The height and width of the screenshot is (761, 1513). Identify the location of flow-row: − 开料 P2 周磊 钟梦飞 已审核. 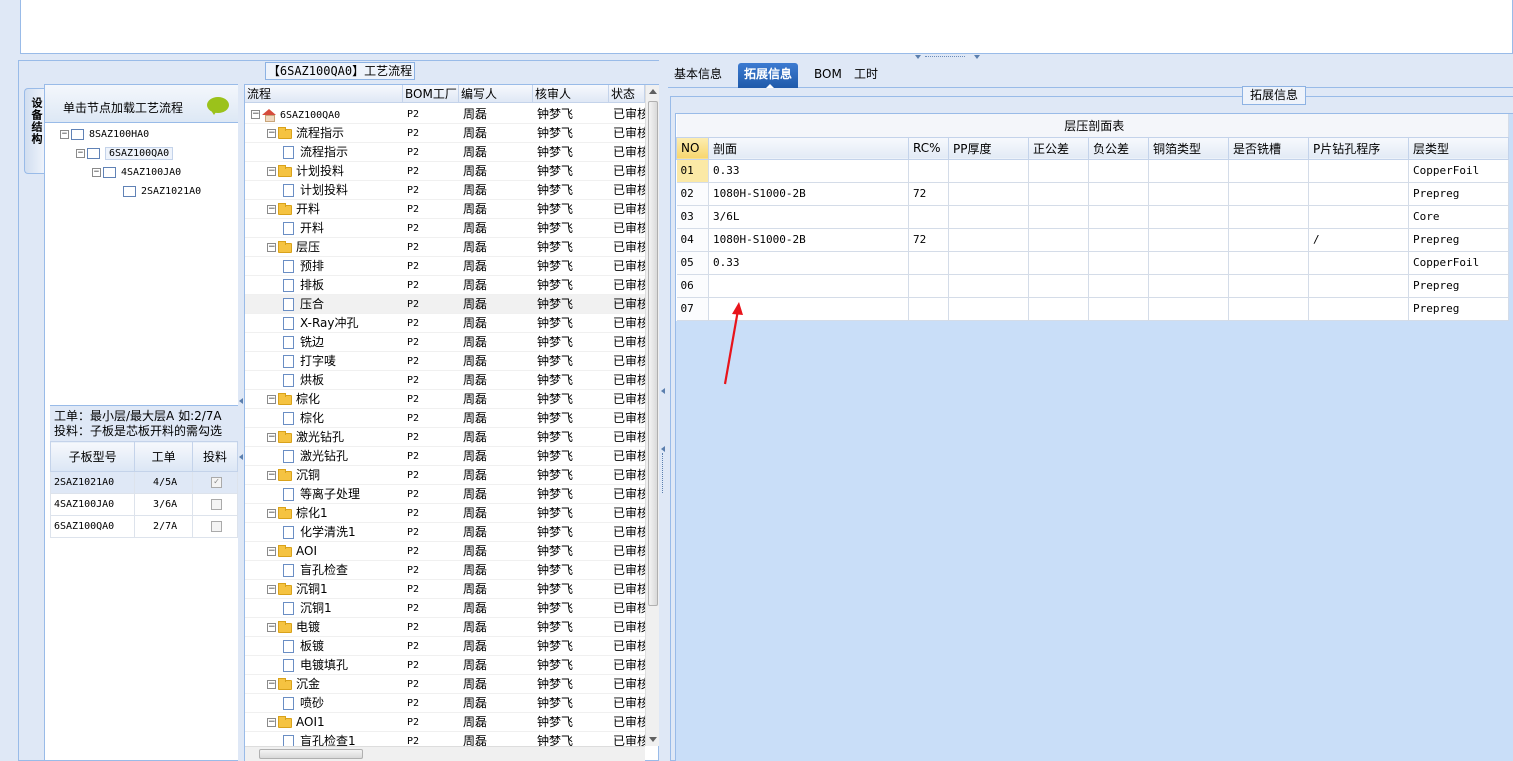
(445, 209).